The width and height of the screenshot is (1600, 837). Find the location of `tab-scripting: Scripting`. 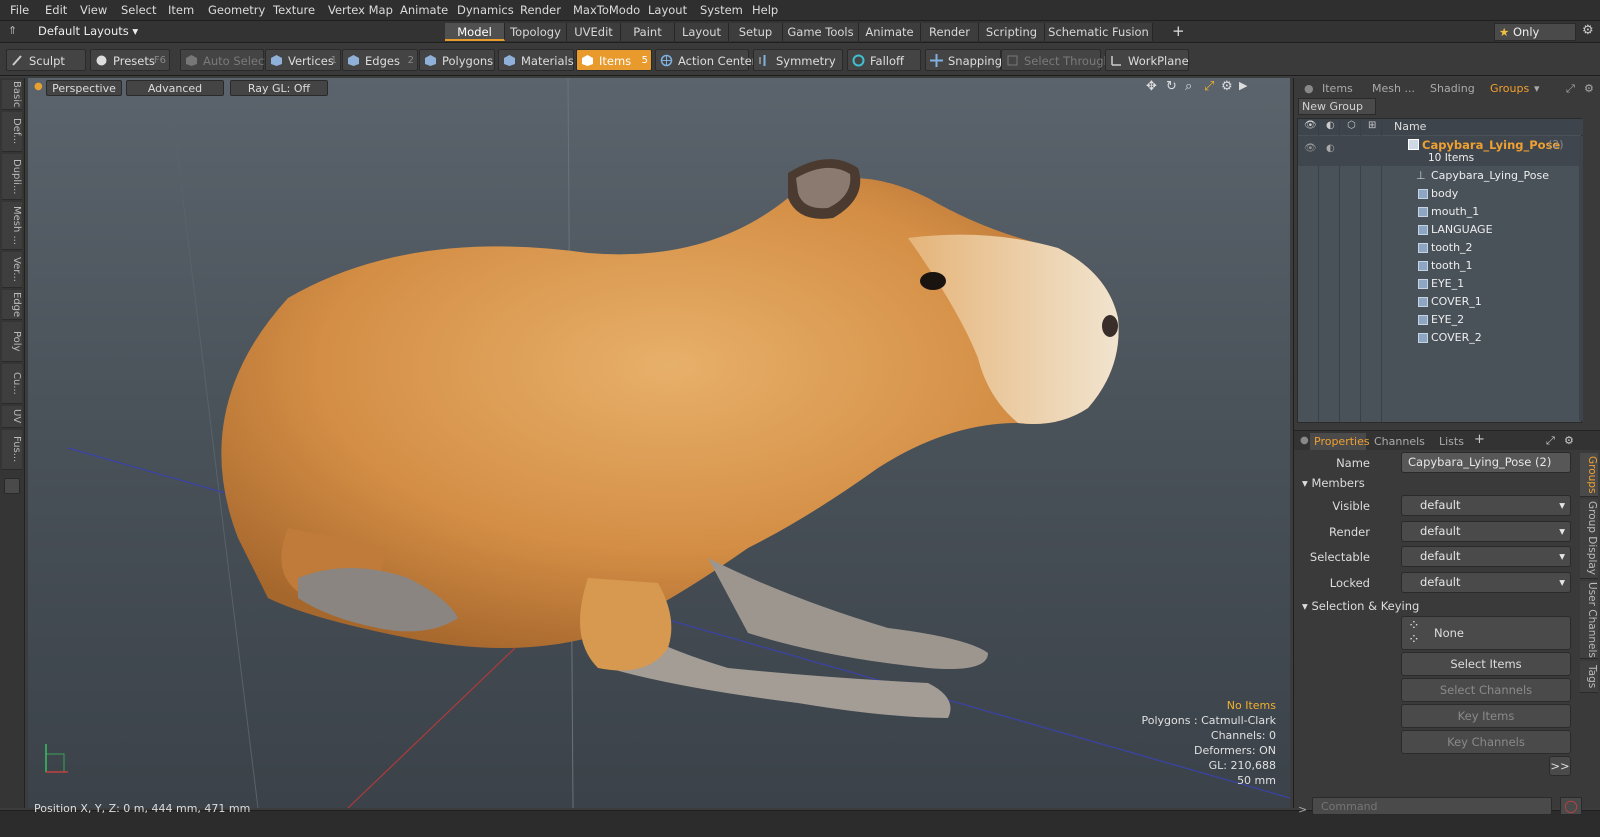

tab-scripting: Scripting is located at coordinates (1012, 32).